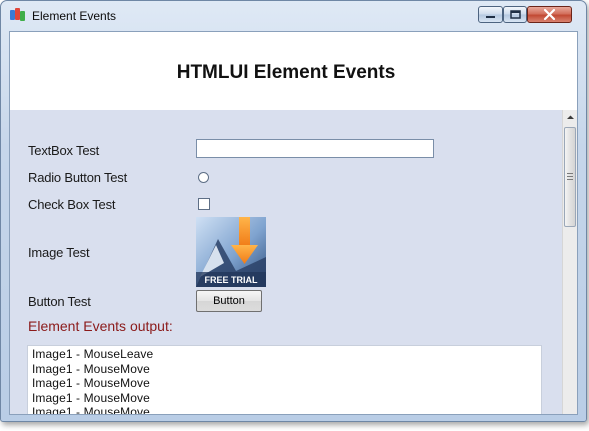  I want to click on grip-icon, so click(570, 176).